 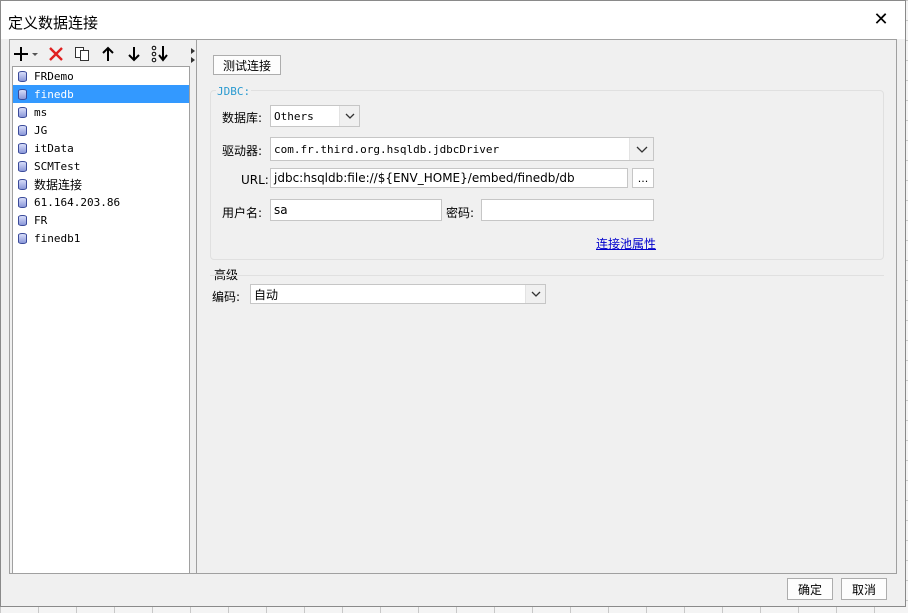 What do you see at coordinates (160, 54) in the screenshot?
I see `sort-icon` at bounding box center [160, 54].